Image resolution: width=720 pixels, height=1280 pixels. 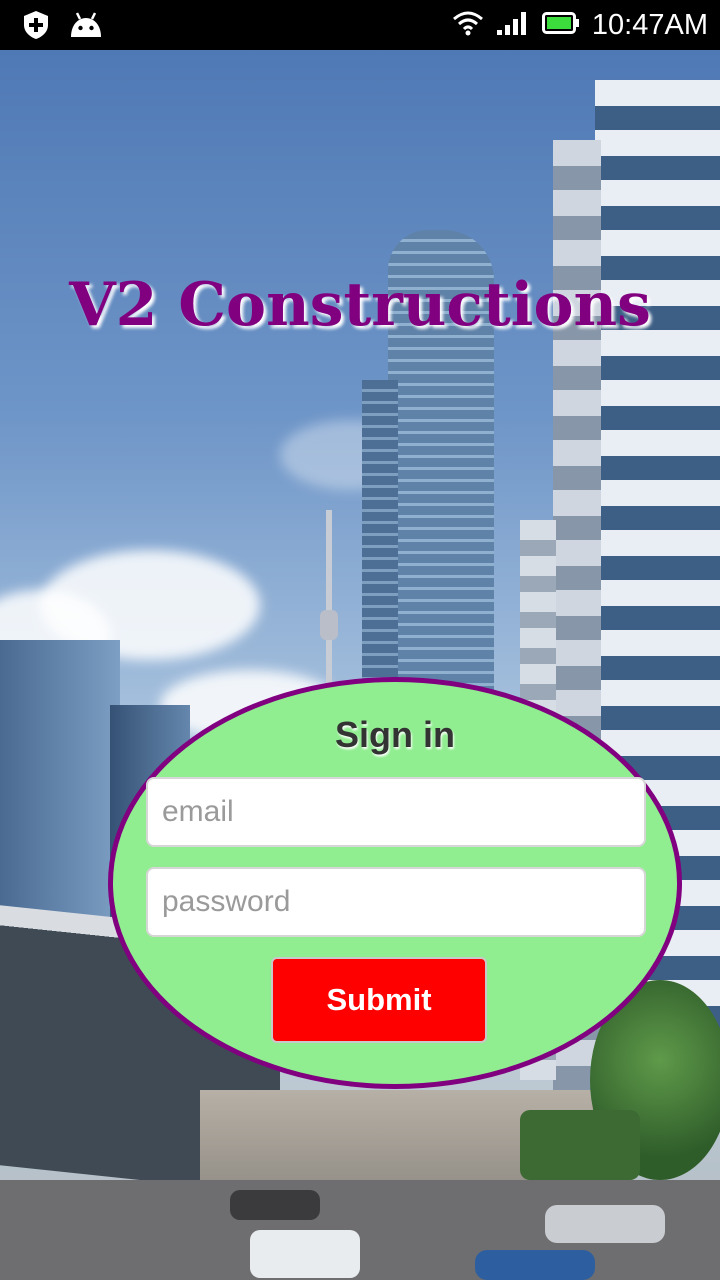 I want to click on password-input, so click(x=396, y=902).